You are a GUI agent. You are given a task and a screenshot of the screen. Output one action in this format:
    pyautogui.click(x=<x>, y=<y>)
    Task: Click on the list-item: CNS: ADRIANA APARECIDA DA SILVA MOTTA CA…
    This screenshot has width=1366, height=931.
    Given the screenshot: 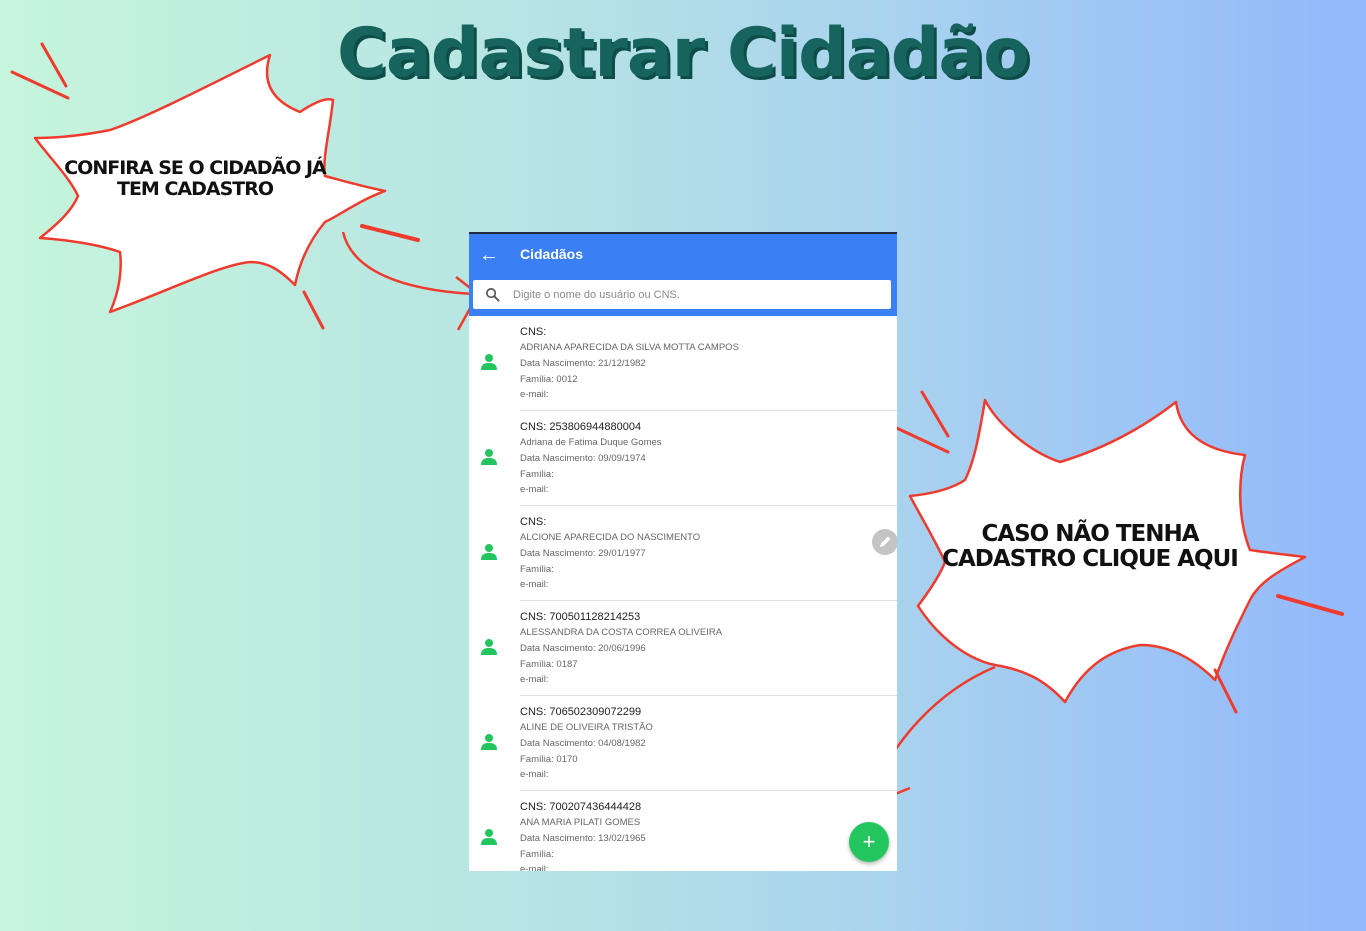 What is the action you would take?
    pyautogui.click(x=683, y=363)
    